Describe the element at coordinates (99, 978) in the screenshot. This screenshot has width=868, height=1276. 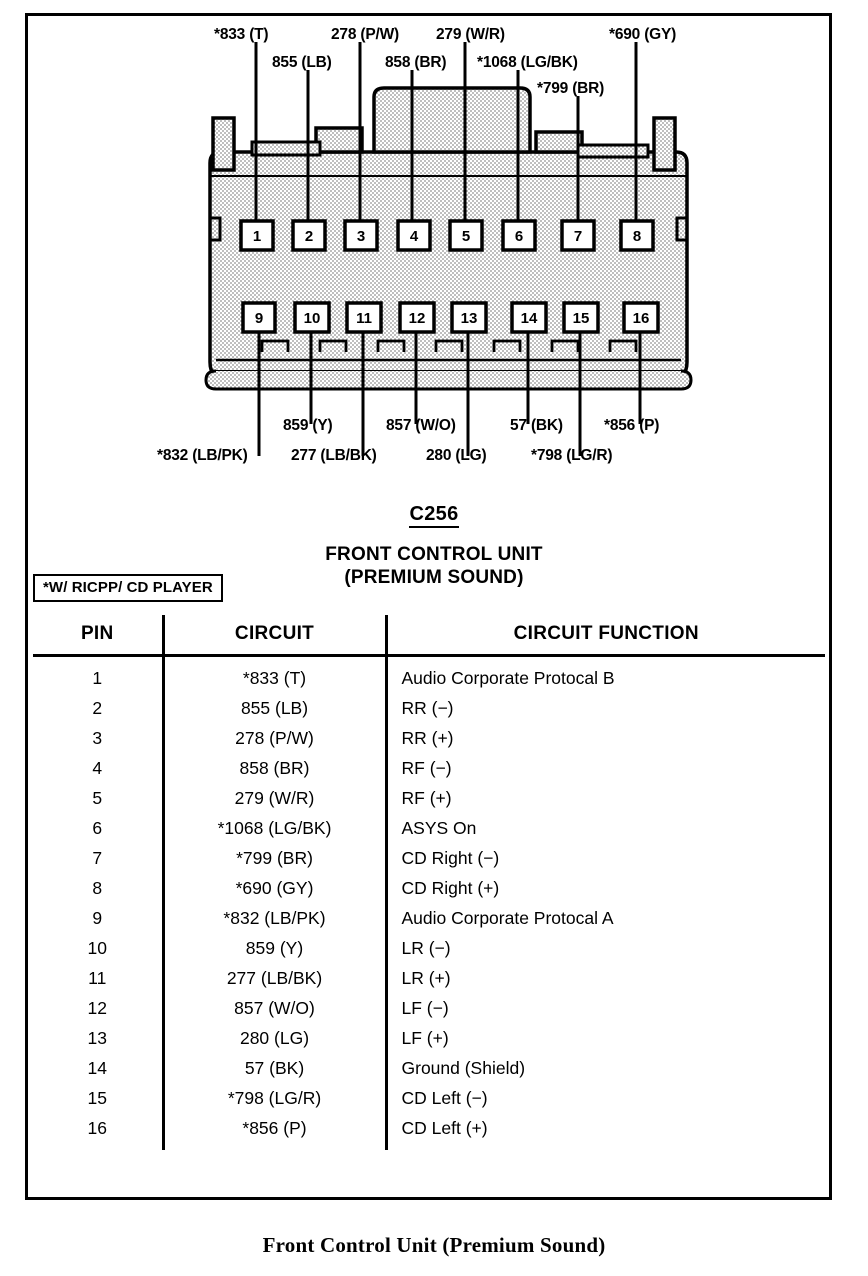
I see `cell-pin: 11` at that location.